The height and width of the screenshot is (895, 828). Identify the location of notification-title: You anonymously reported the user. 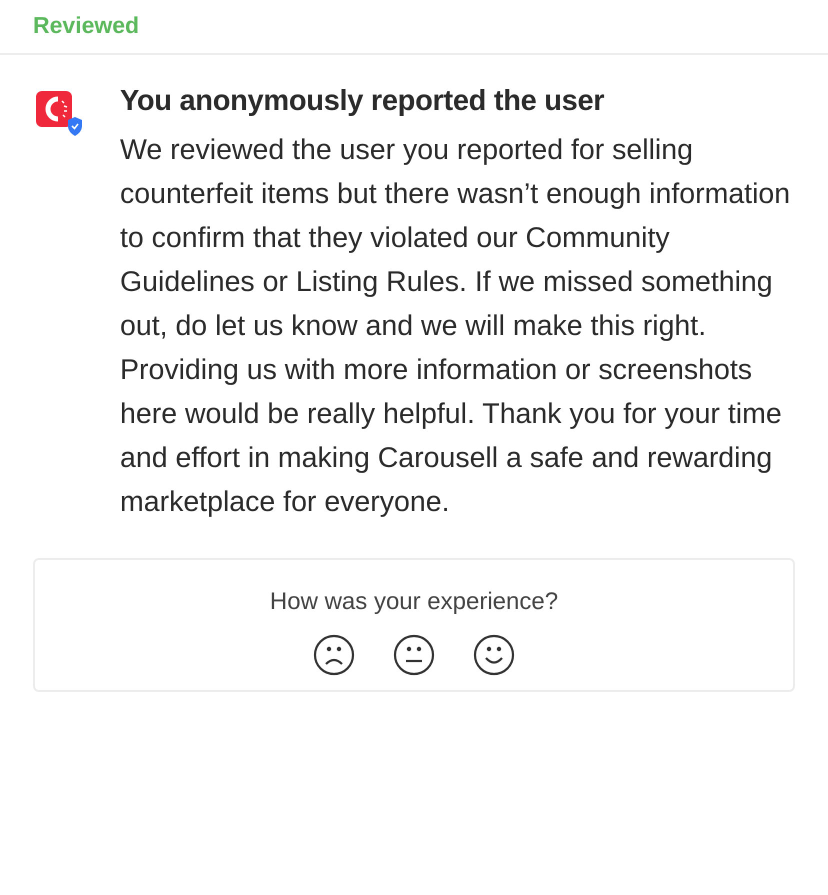
(363, 101).